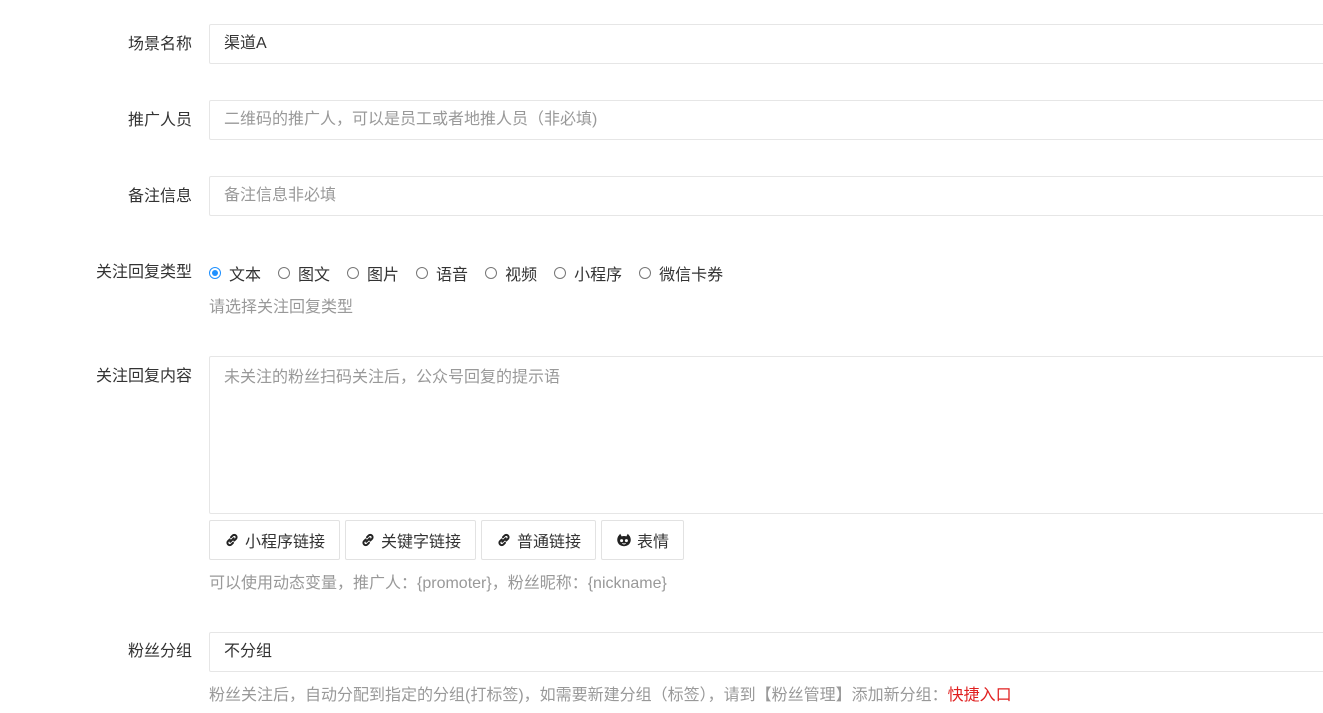 The height and width of the screenshot is (713, 1323). I want to click on radio-text: 文本, so click(235, 273).